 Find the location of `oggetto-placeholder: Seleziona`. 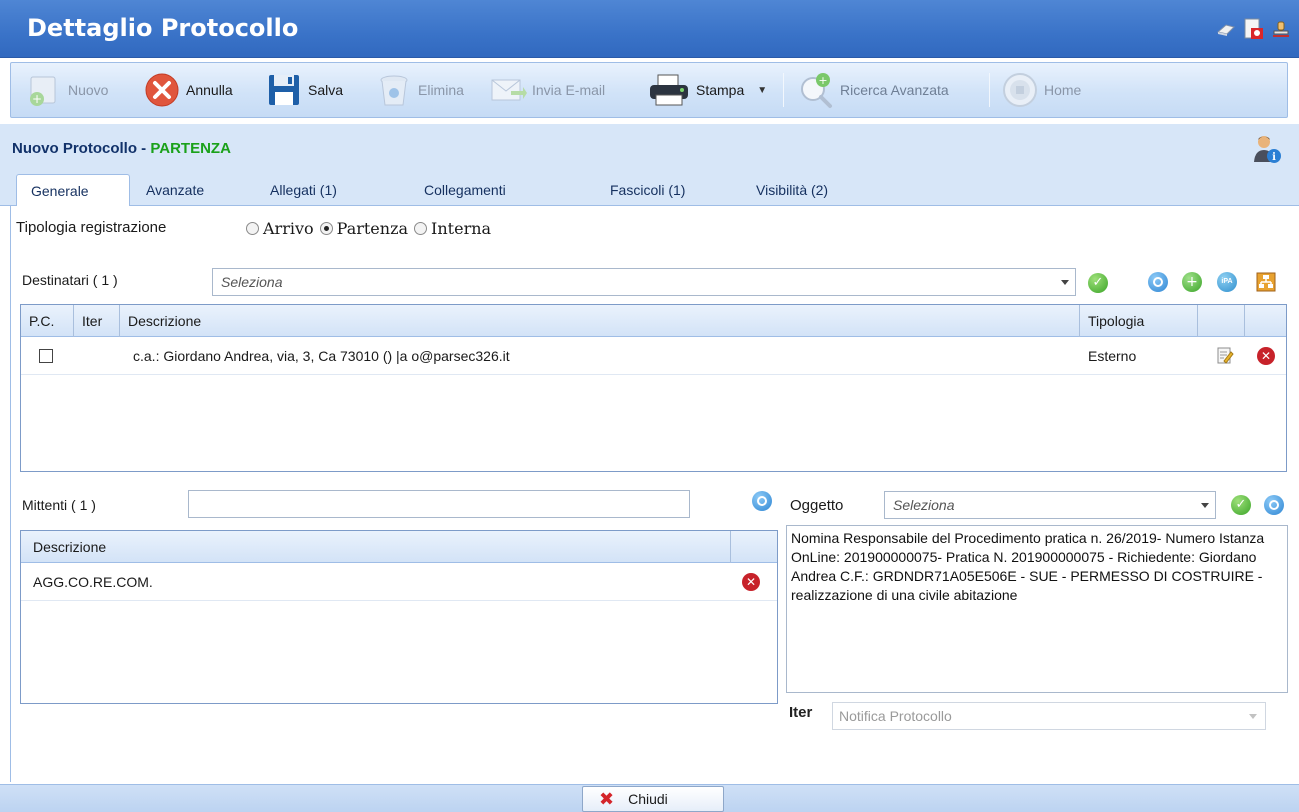

oggetto-placeholder: Seleziona is located at coordinates (924, 505).